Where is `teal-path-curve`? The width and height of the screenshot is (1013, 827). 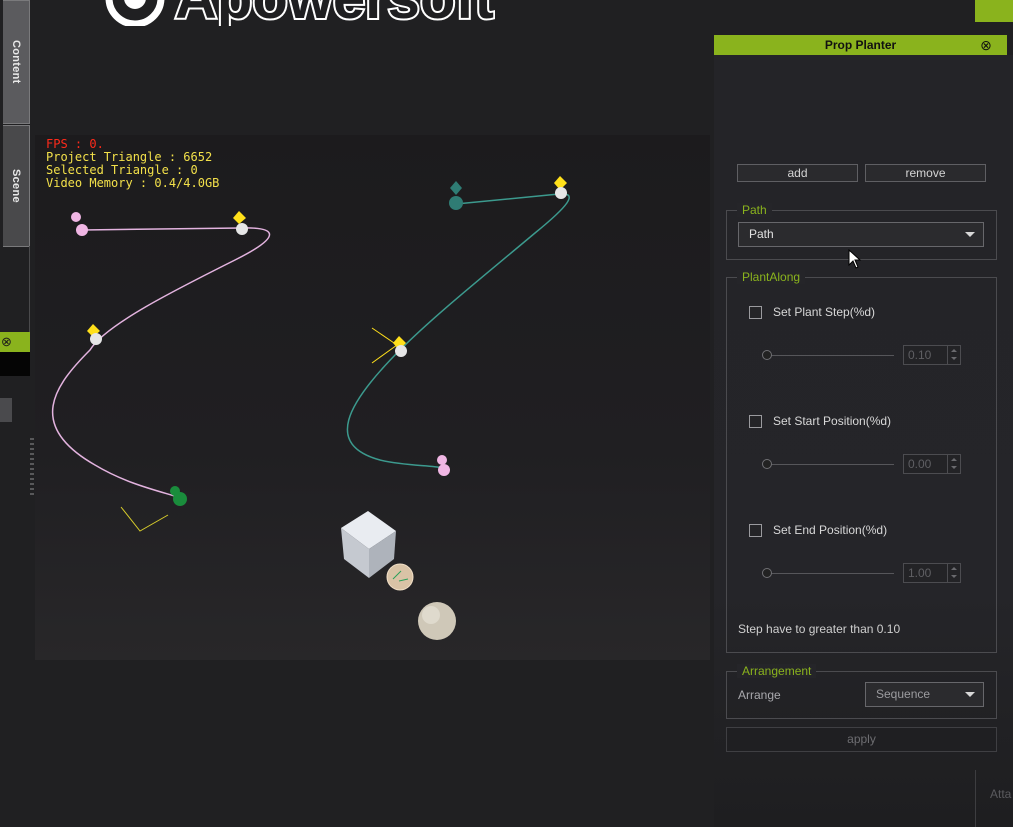 teal-path-curve is located at coordinates (458, 331).